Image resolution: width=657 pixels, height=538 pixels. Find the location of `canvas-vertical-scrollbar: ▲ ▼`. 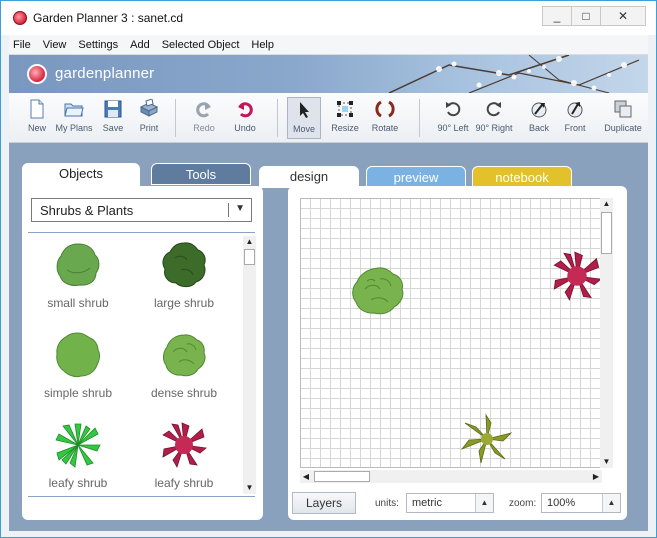

canvas-vertical-scrollbar: ▲ ▼ is located at coordinates (606, 333).